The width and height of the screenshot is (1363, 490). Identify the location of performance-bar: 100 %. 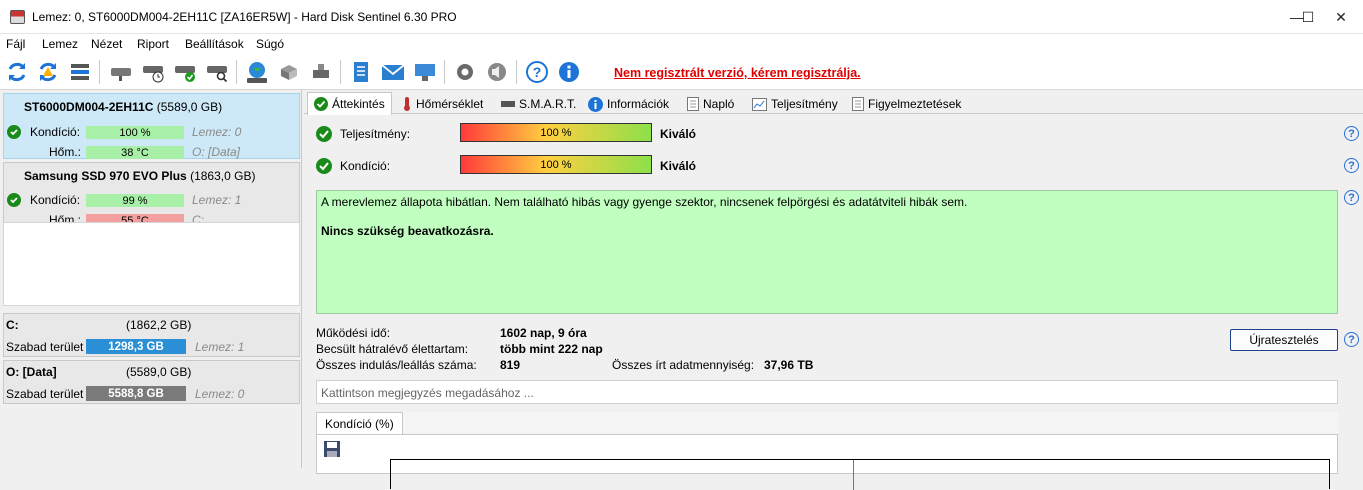
(556, 132).